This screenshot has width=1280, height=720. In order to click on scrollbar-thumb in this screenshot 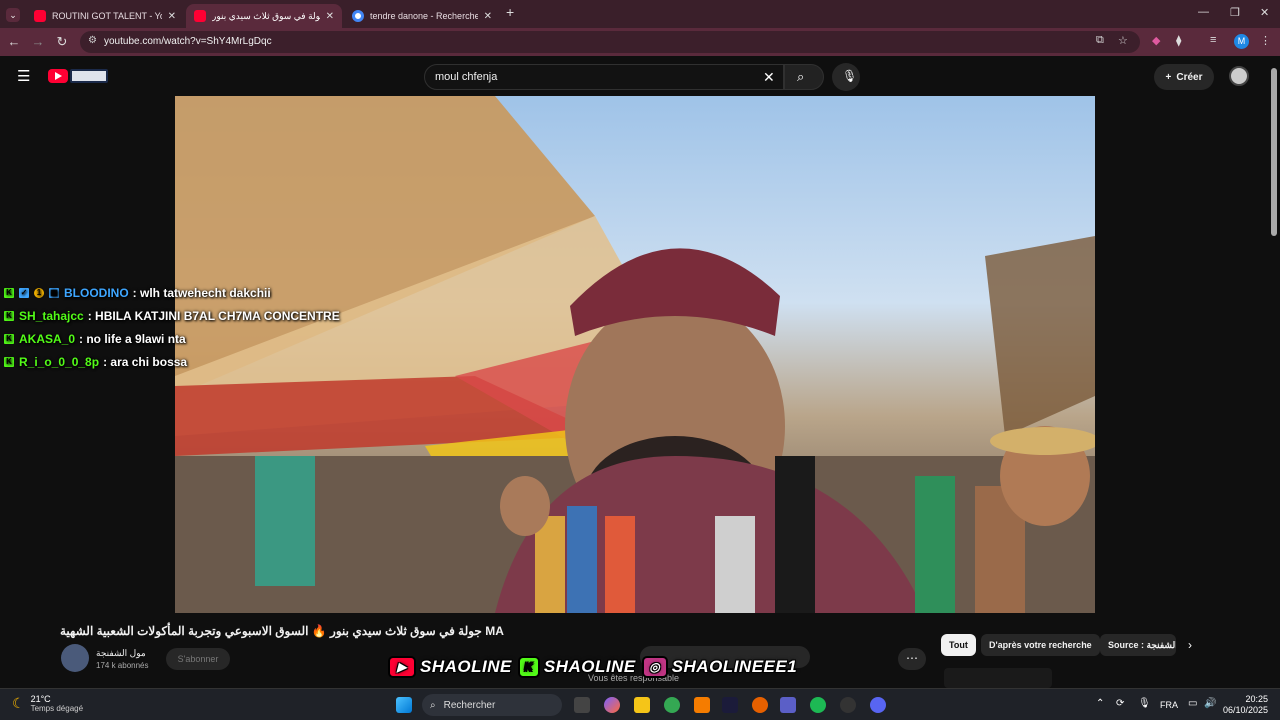, I will do `click(1274, 152)`.